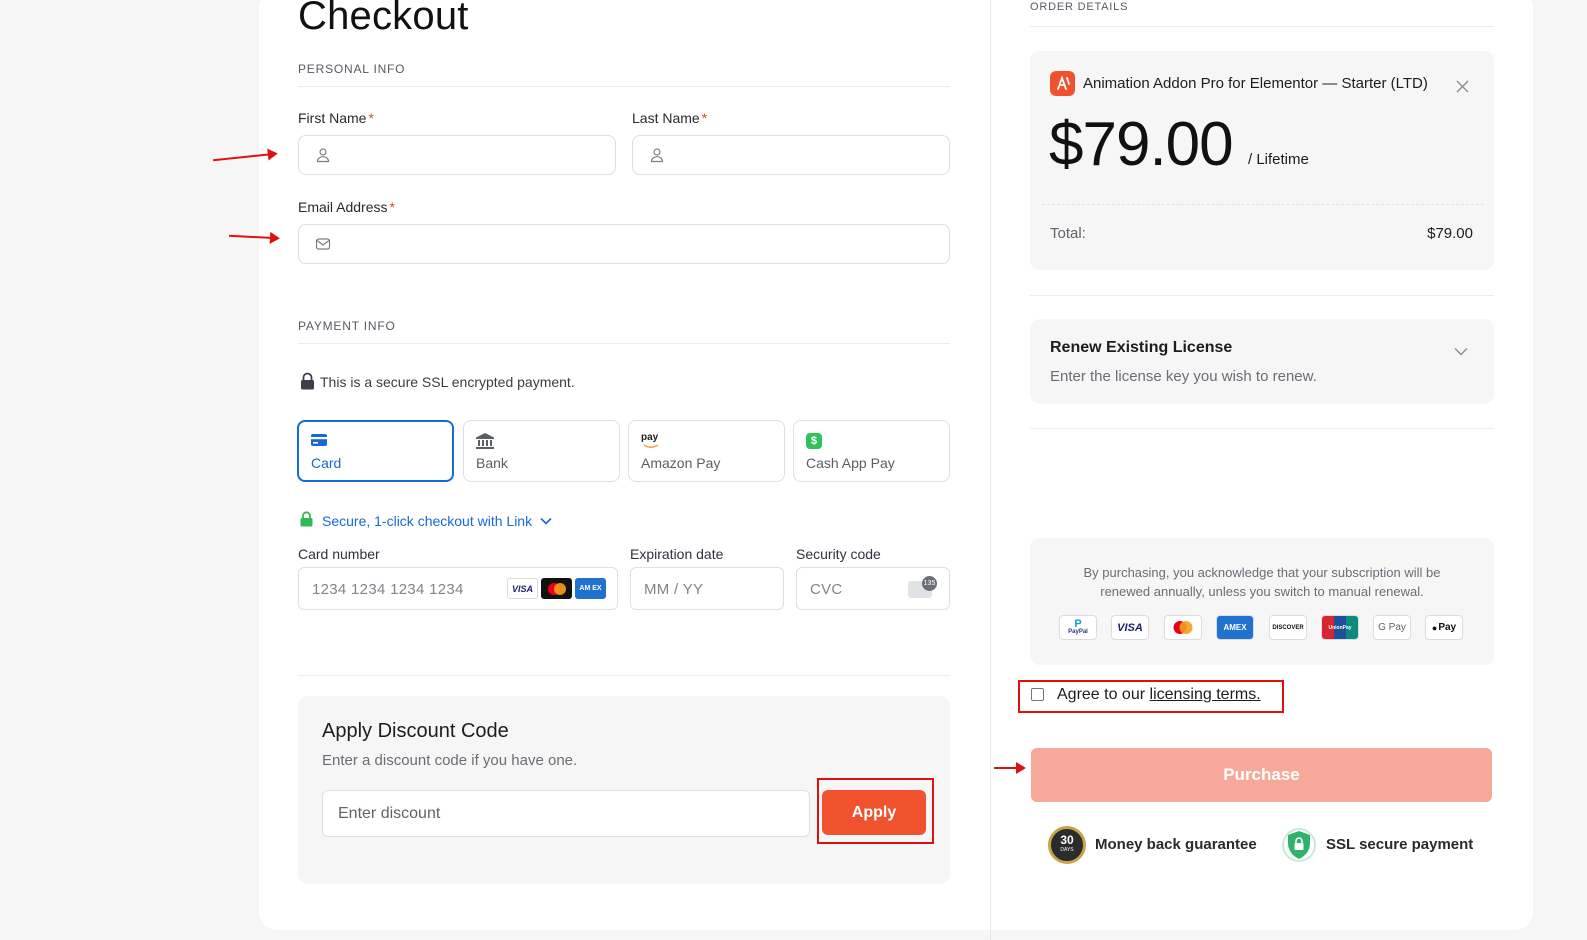 This screenshot has height=940, width=1587. Describe the element at coordinates (706, 451) in the screenshot. I see `payment-method-amazon-pay: pay Amazon Pay` at that location.